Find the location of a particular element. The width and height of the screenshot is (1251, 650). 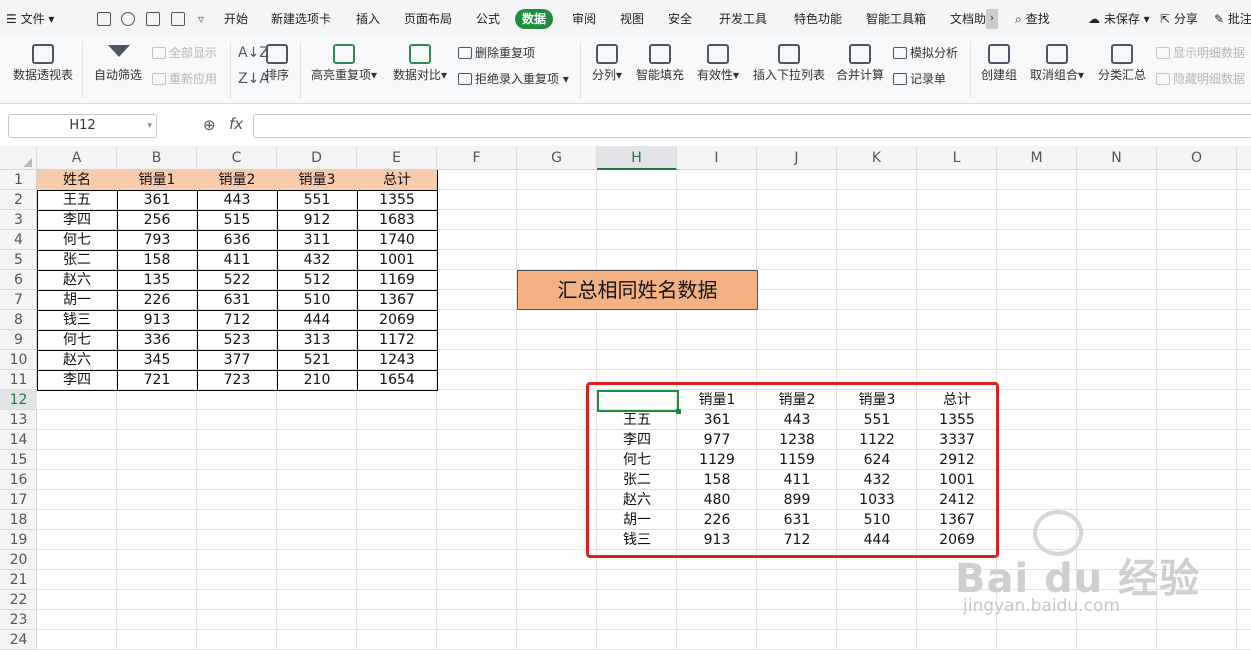

source-header-cell: 姓名 is located at coordinates (77, 180).